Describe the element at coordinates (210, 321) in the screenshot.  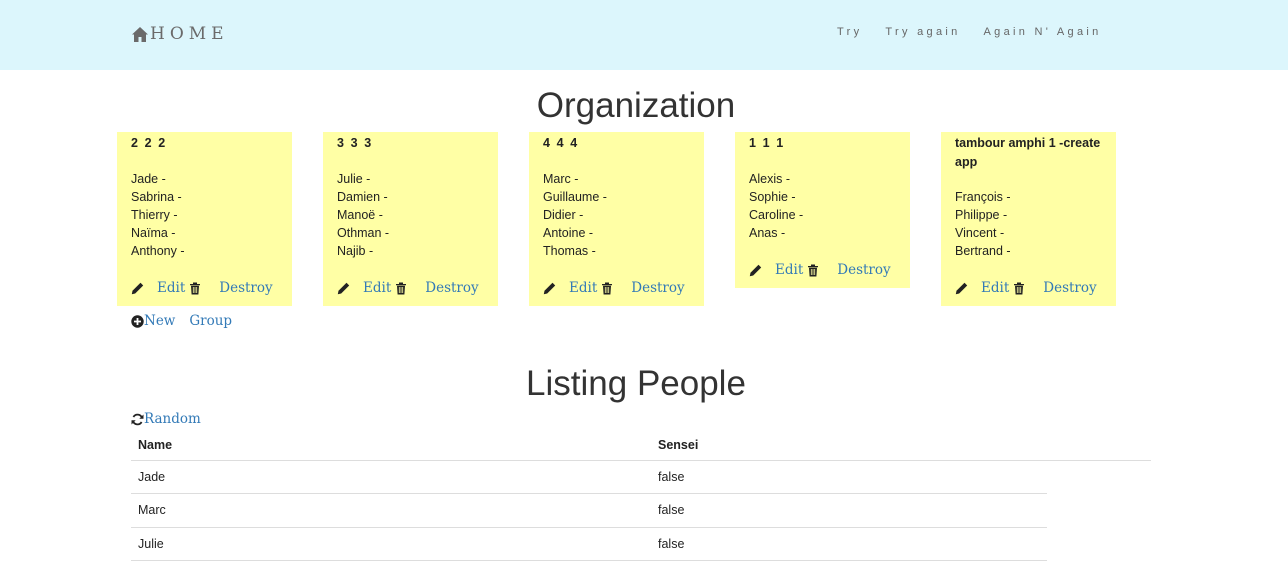
I see `new-group-word-group: Group` at that location.